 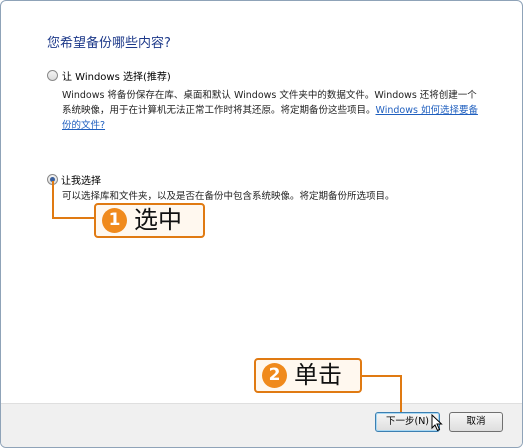 I want to click on callout-1-connector-horizontal, so click(x=73, y=218).